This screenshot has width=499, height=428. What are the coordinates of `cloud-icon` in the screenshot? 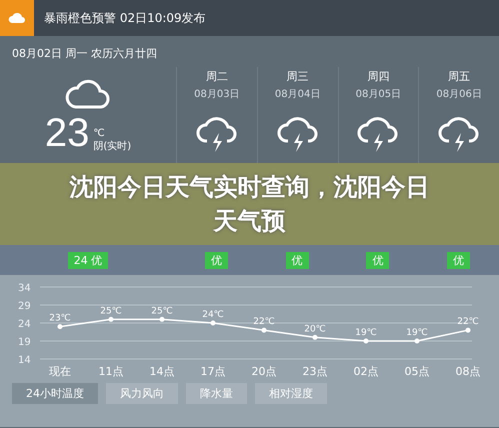 It's located at (88, 93).